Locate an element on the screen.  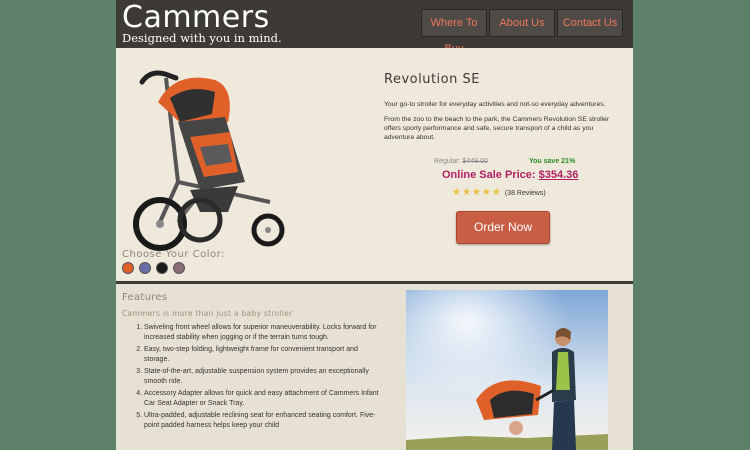
sale-price-value: $354.36 is located at coordinates (559, 175).